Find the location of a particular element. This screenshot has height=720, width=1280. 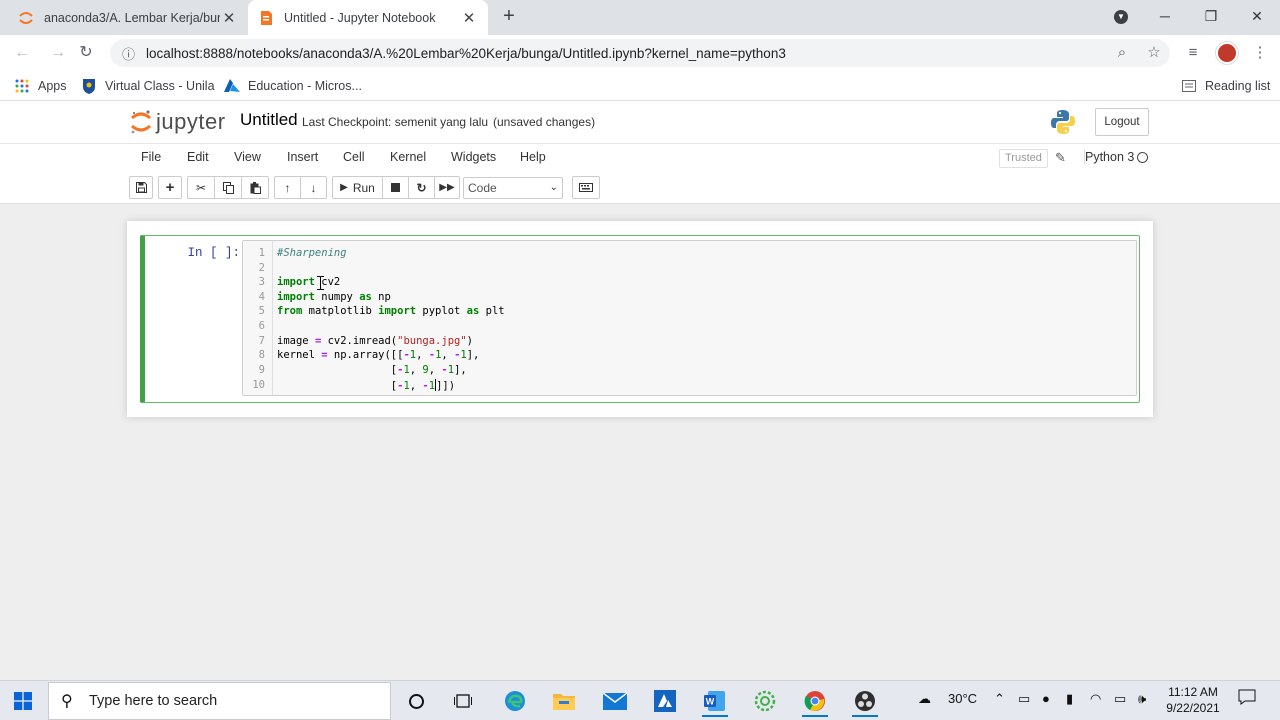

restore-button: ❐ is located at coordinates (1211, 17).